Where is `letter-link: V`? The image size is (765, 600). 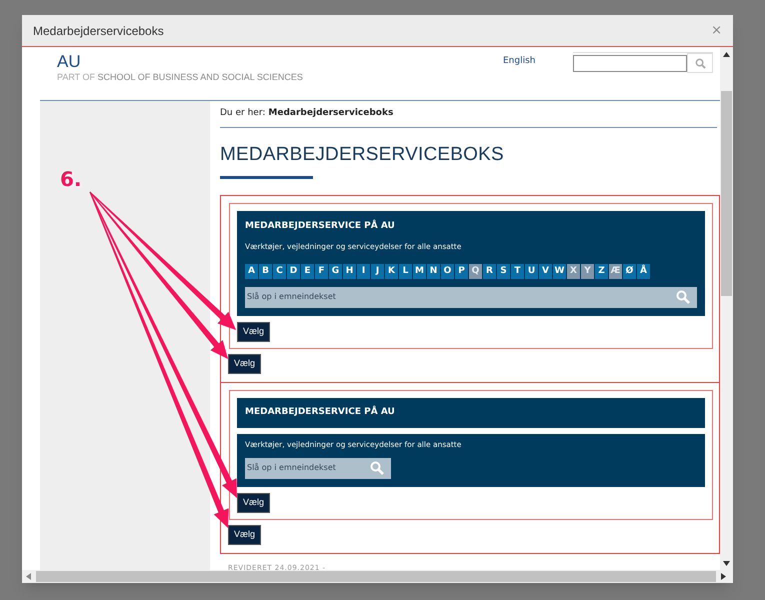 letter-link: V is located at coordinates (545, 271).